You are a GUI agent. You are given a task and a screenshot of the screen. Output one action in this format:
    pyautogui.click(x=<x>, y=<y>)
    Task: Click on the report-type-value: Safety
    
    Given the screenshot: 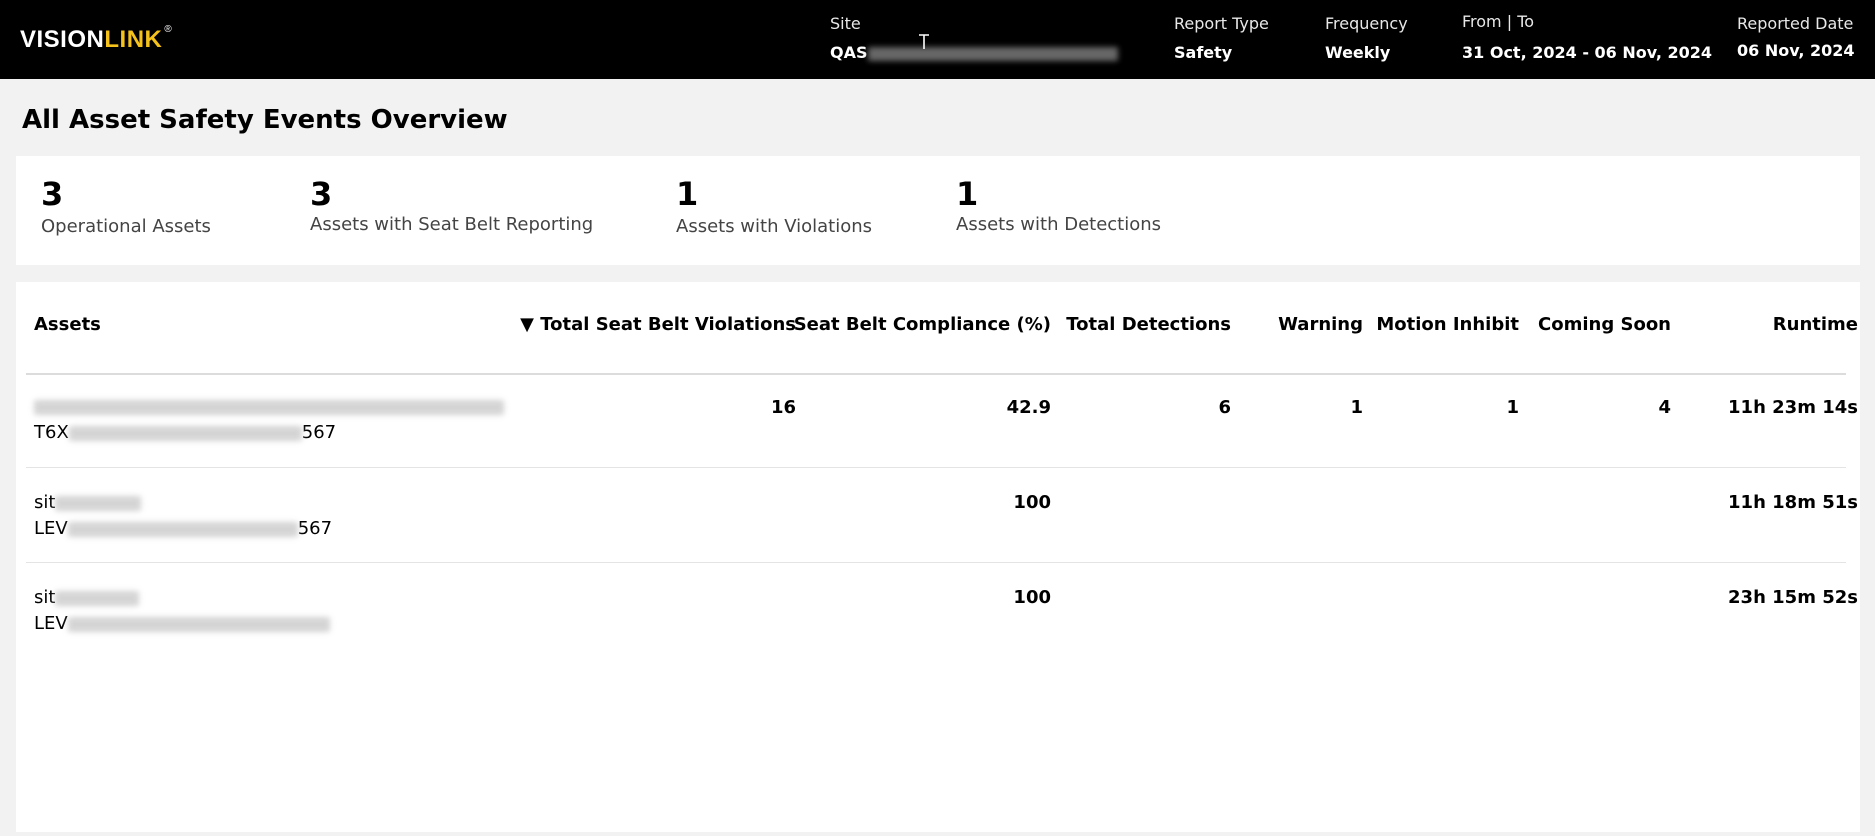 What is the action you would take?
    pyautogui.click(x=1203, y=52)
    